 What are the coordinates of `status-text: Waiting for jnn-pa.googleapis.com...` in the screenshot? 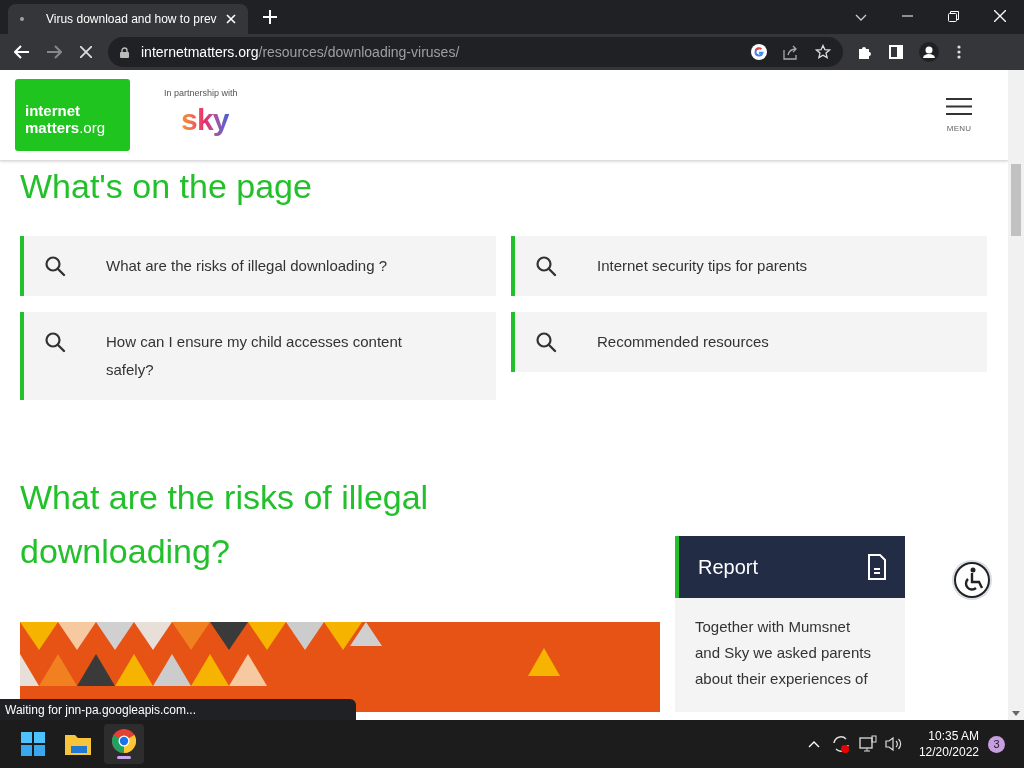 It's located at (100, 710).